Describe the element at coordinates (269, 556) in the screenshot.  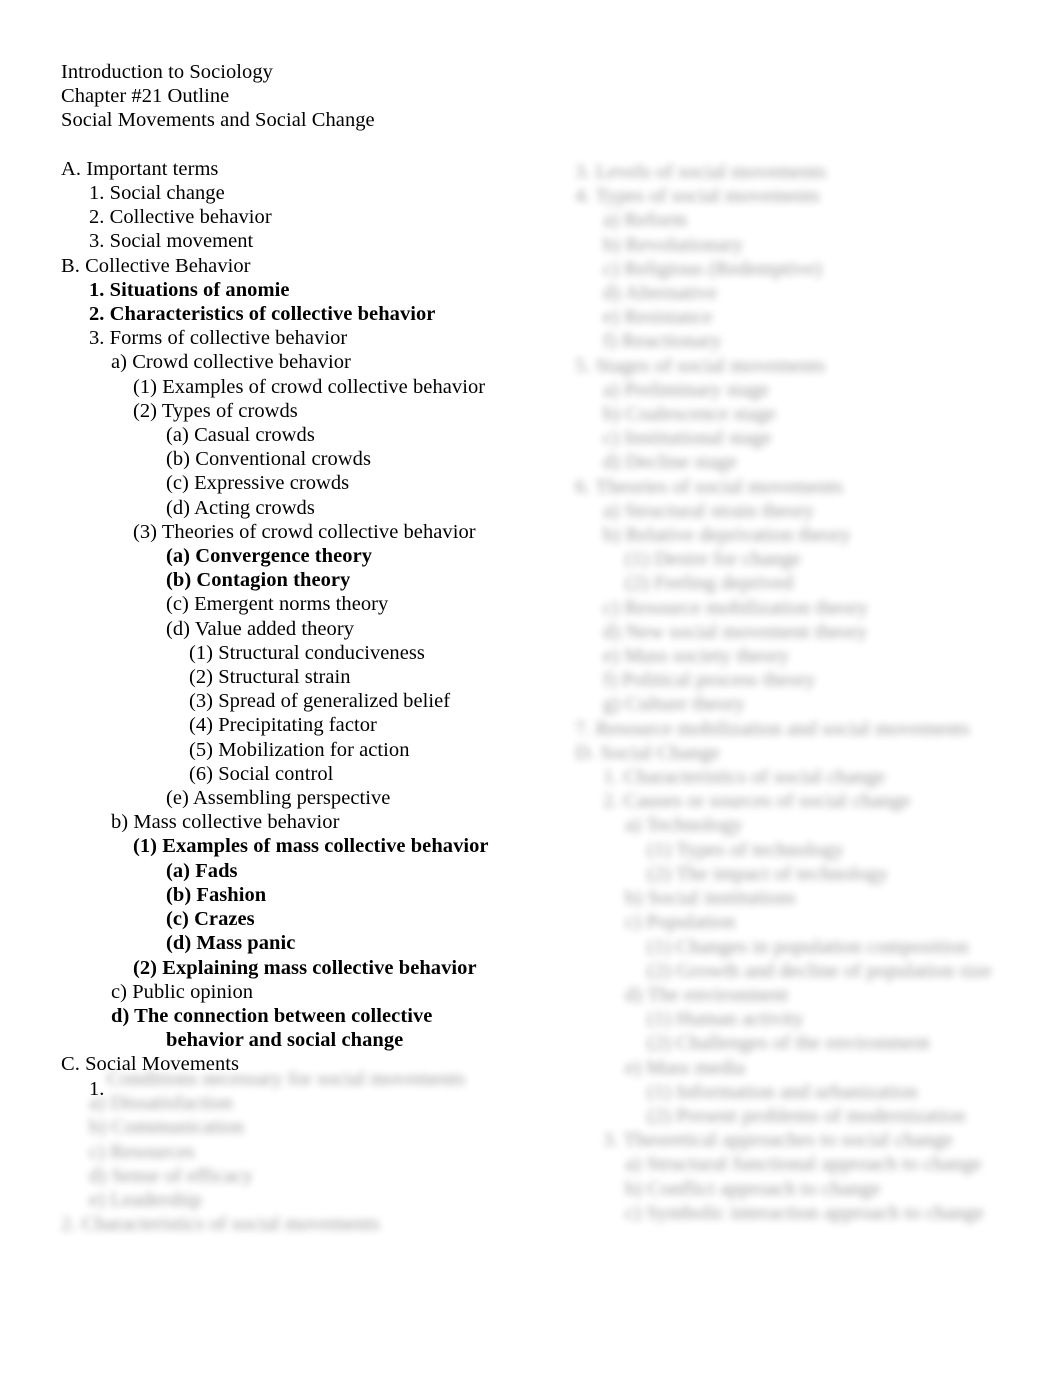
I see `outline-line: (a) Convergence theory` at that location.